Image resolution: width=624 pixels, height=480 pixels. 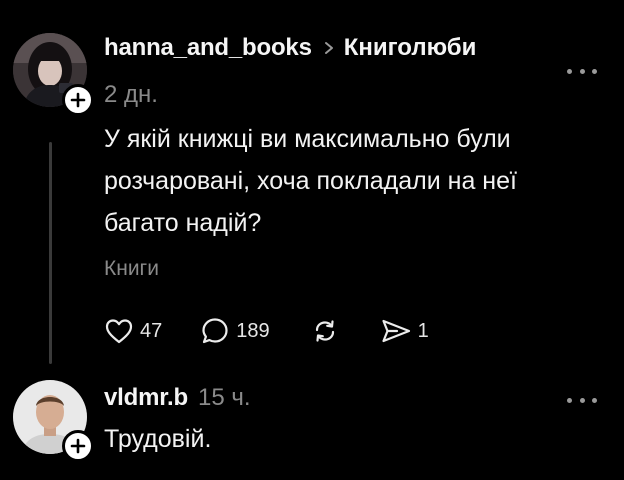 I want to click on repost-button, so click(x=325, y=331).